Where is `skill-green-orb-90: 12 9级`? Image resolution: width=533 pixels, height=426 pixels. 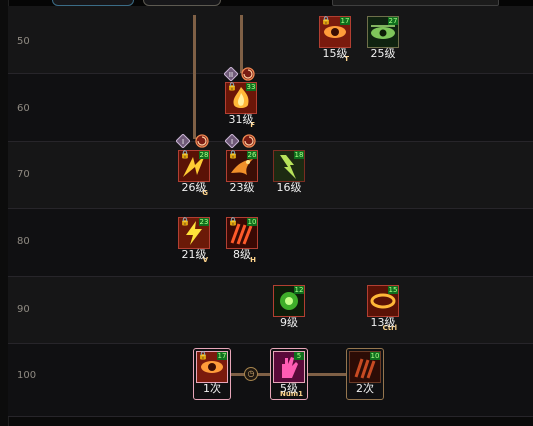 skill-green-orb-90: 12 9级 is located at coordinates (289, 309).